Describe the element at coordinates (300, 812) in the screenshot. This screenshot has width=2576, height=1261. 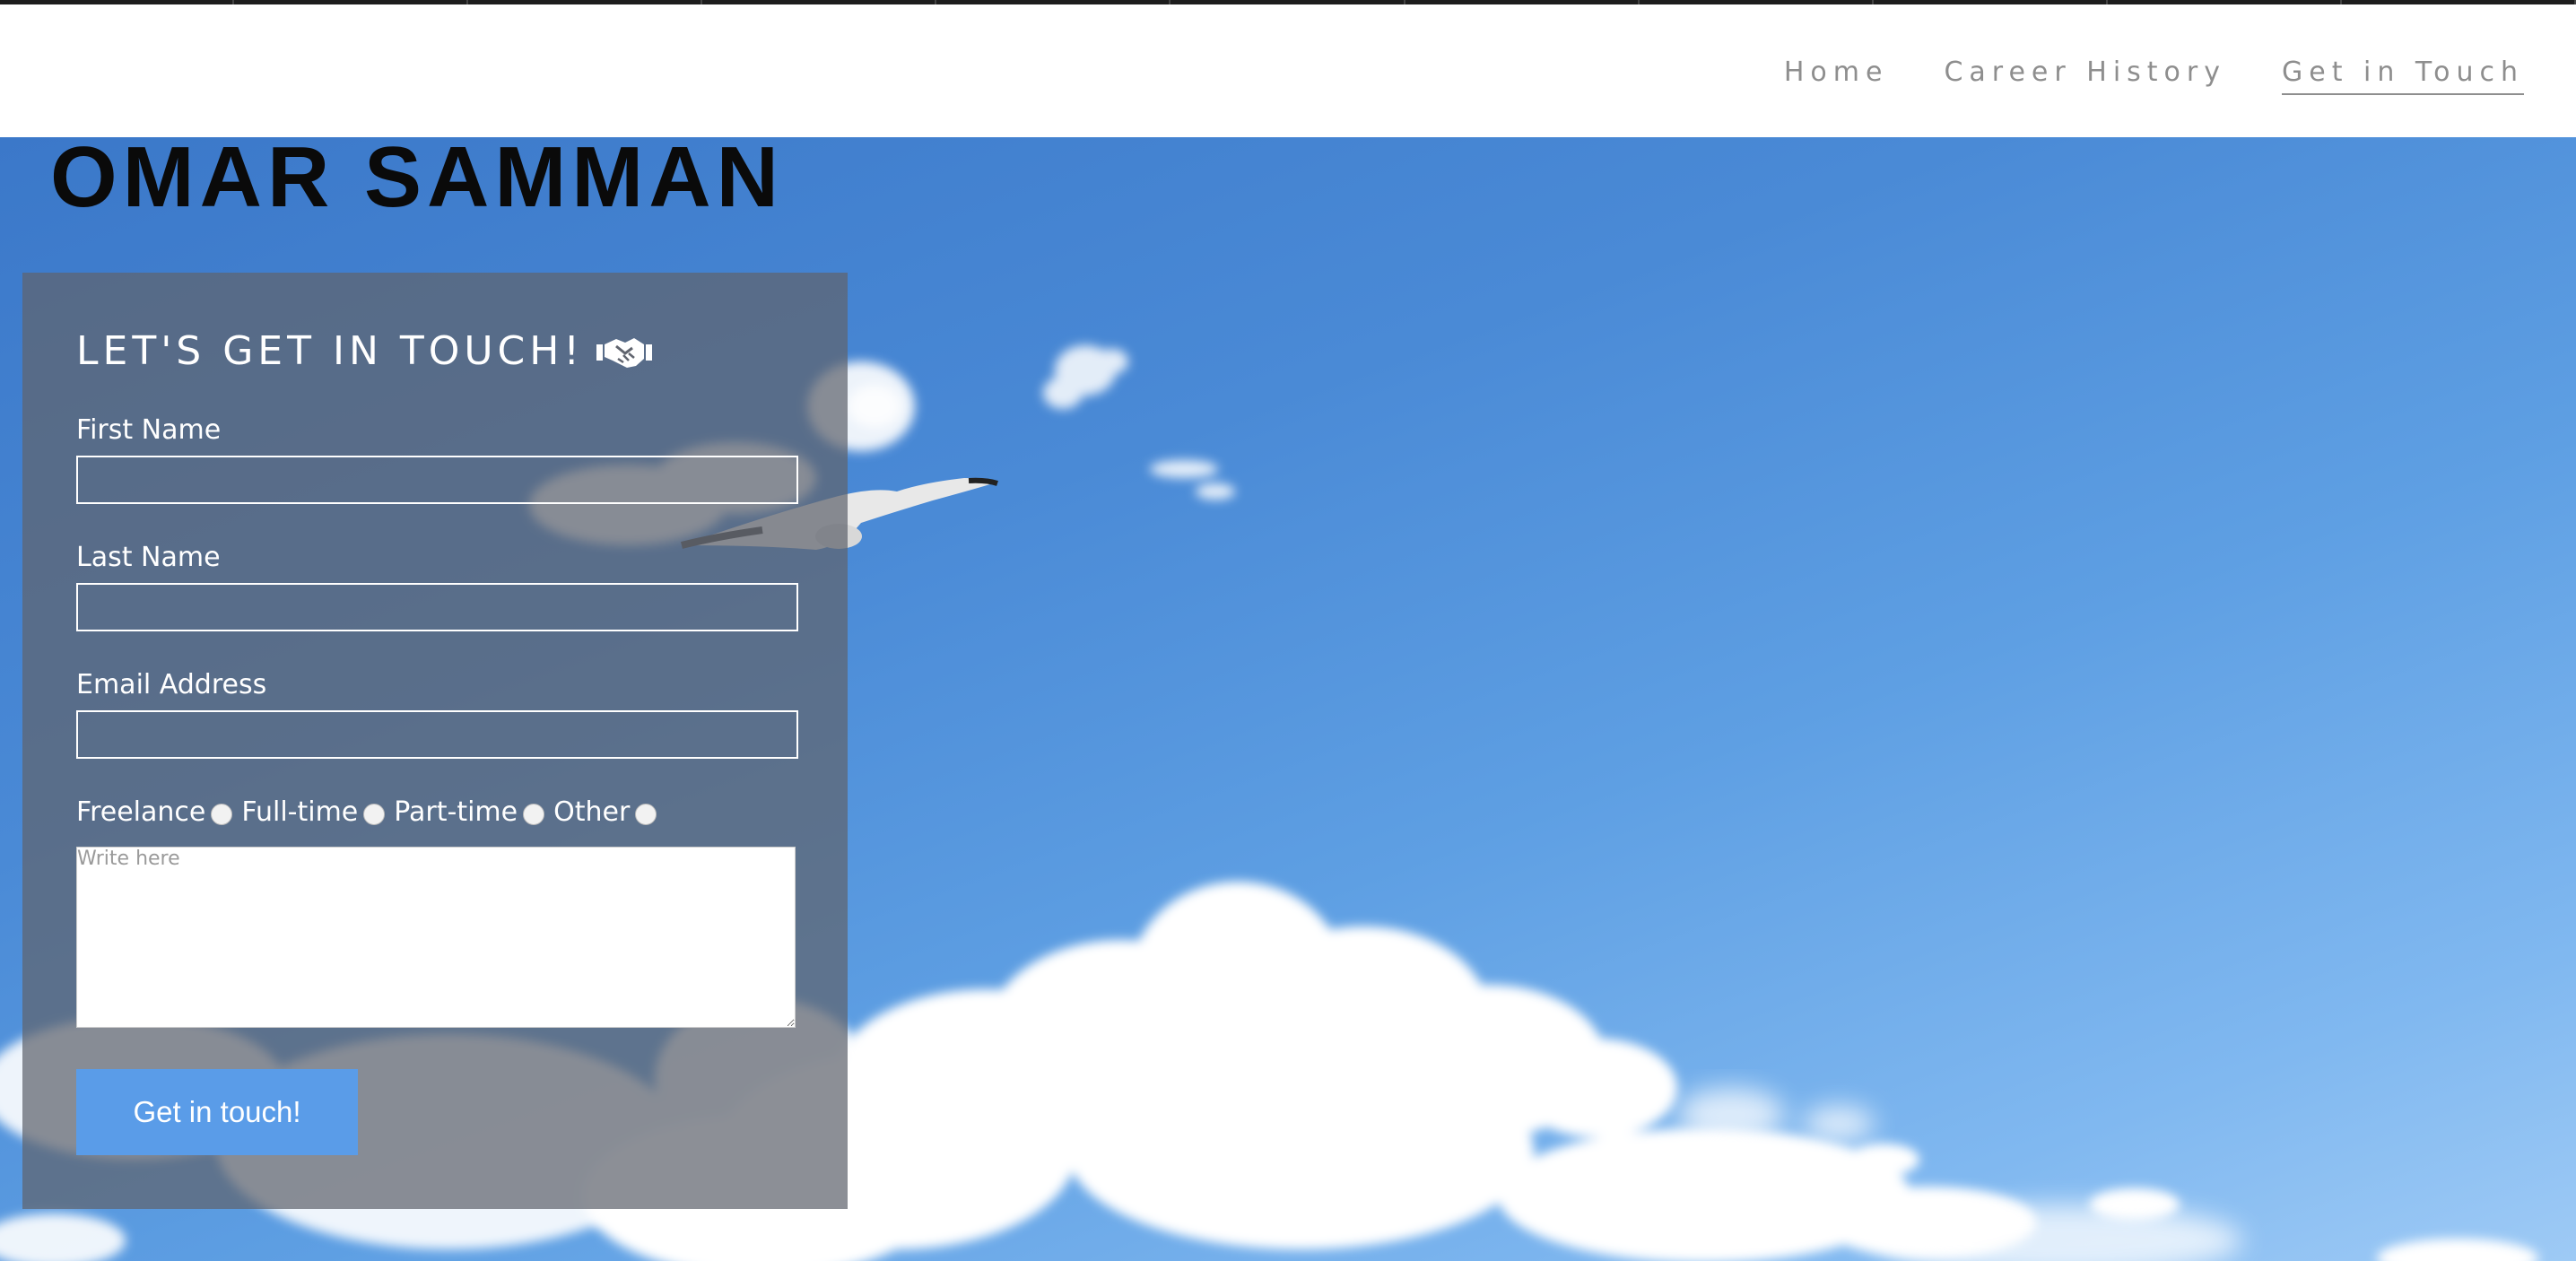
I see `radio-label-full-time: Full-time` at that location.